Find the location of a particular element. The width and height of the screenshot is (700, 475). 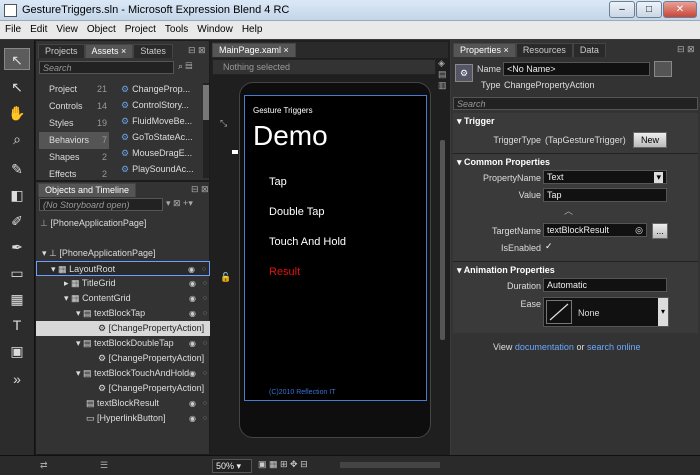

assets-scrollbar is located at coordinates (206, 130).